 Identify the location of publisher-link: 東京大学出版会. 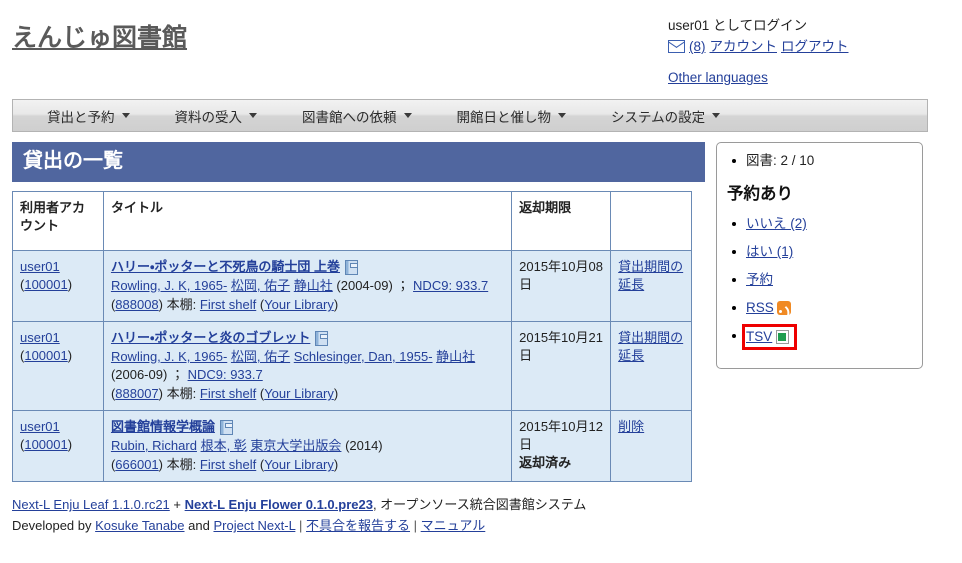
(295, 445).